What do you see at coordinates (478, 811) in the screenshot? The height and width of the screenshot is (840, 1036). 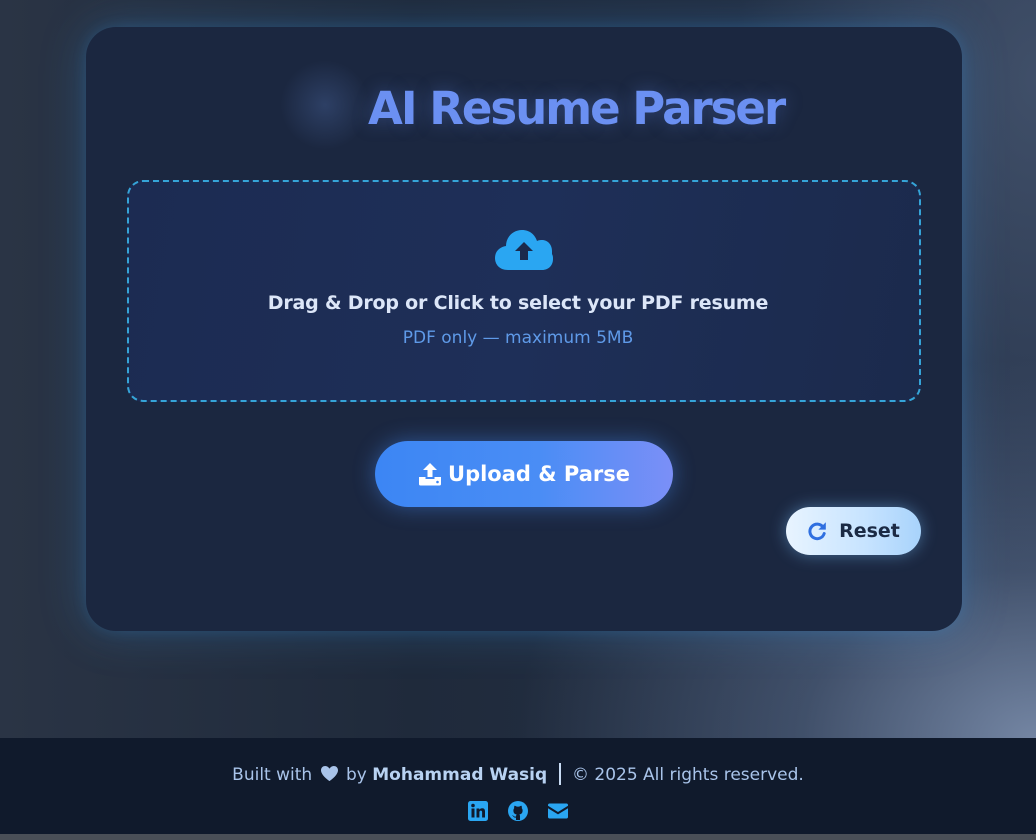 I see `linkedin-icon` at bounding box center [478, 811].